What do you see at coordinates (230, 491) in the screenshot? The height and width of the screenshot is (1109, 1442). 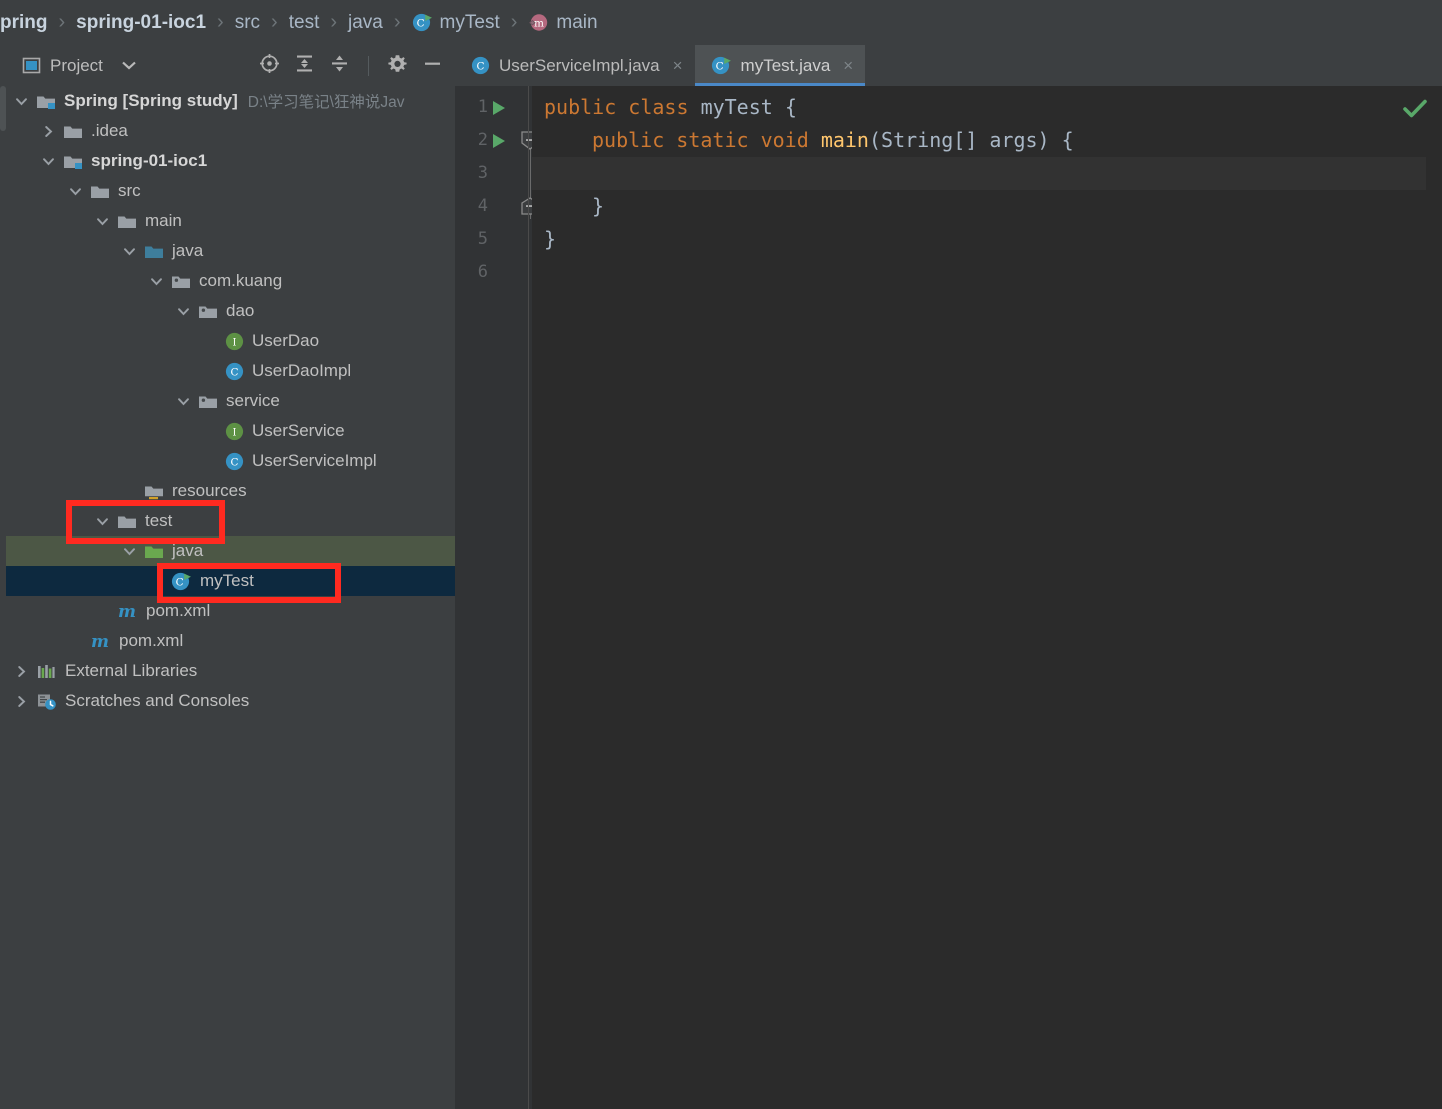 I see `tree-row-resources: resources` at bounding box center [230, 491].